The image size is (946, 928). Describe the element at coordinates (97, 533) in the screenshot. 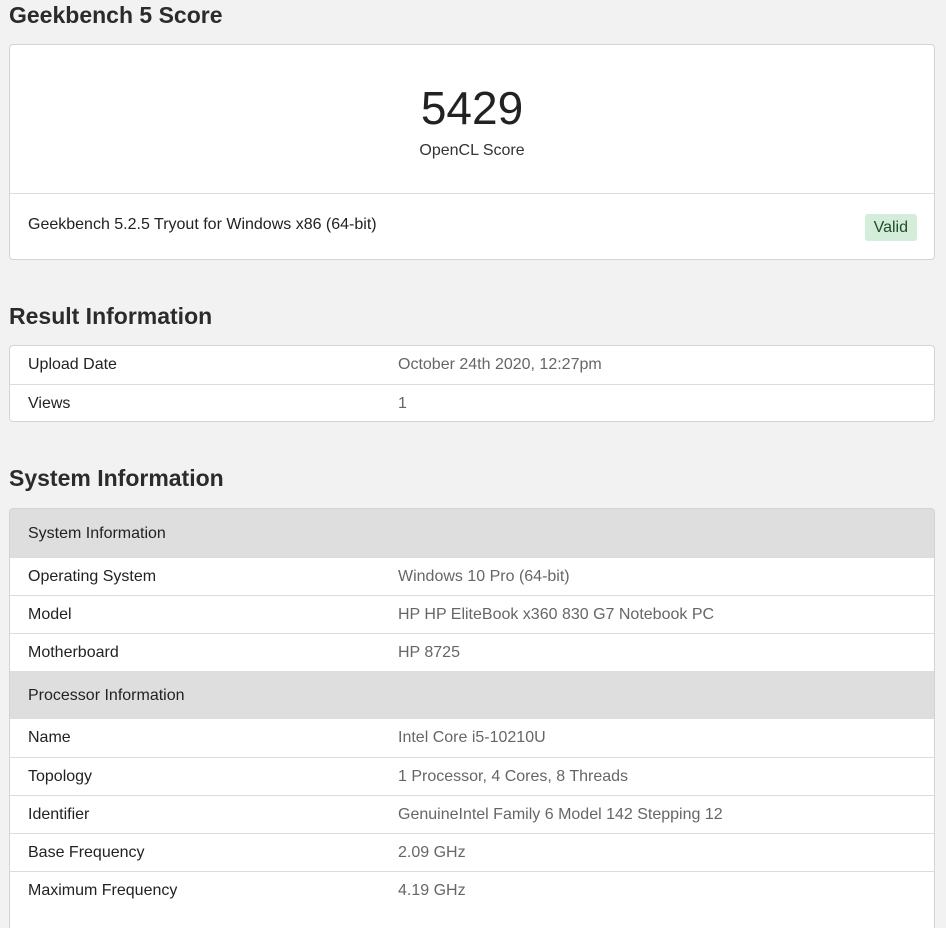

I see `system-group-header-label: System Information` at that location.